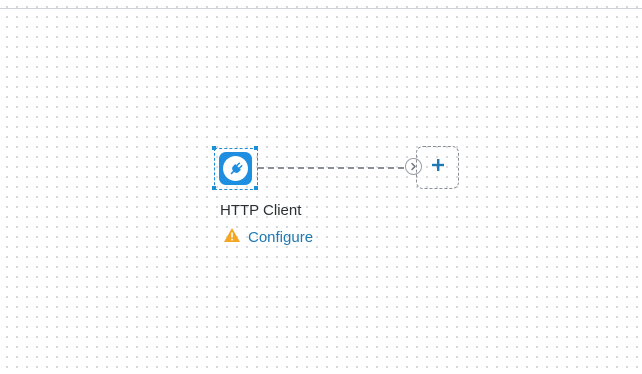  What do you see at coordinates (331, 168) in the screenshot?
I see `connector-line` at bounding box center [331, 168].